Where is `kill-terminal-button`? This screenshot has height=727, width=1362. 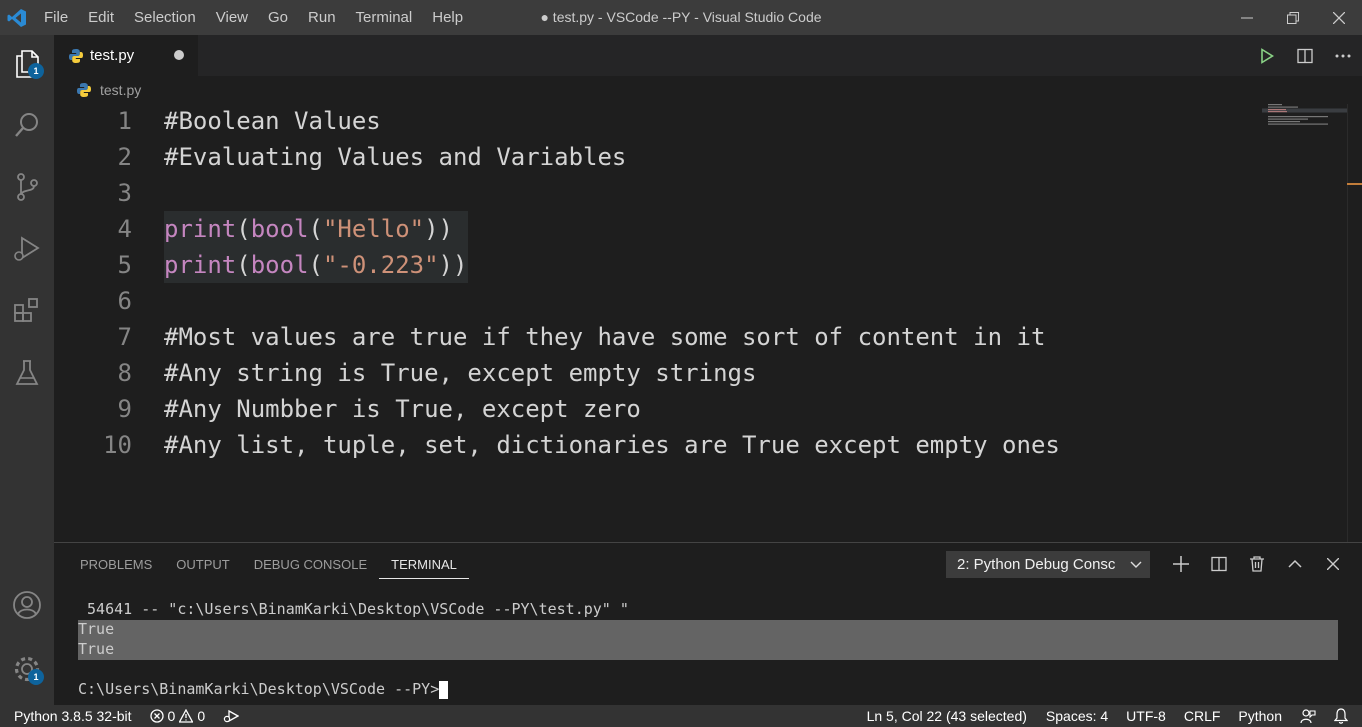
kill-terminal-button is located at coordinates (1257, 564).